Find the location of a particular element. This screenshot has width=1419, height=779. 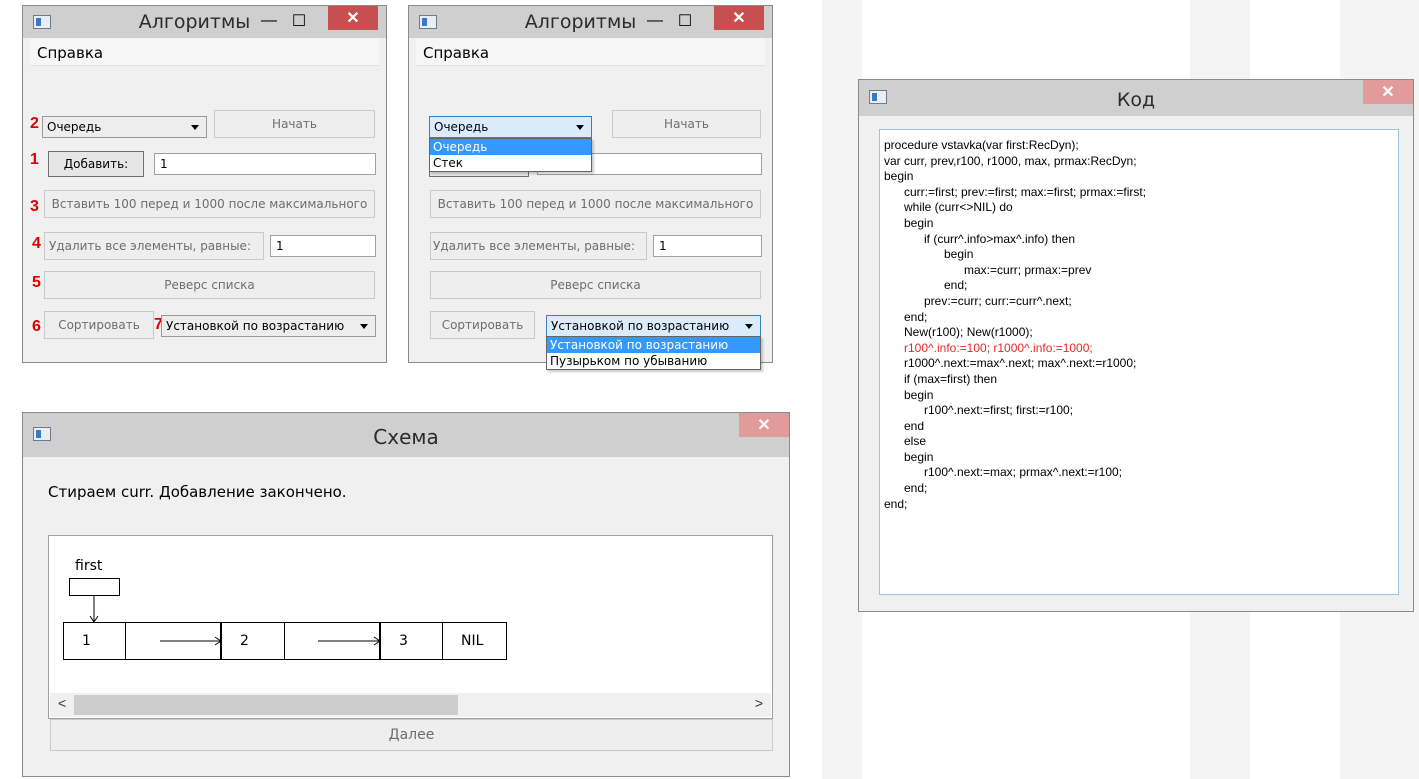

dropdown-option: Пузырьком по убыванию is located at coordinates (653, 361).